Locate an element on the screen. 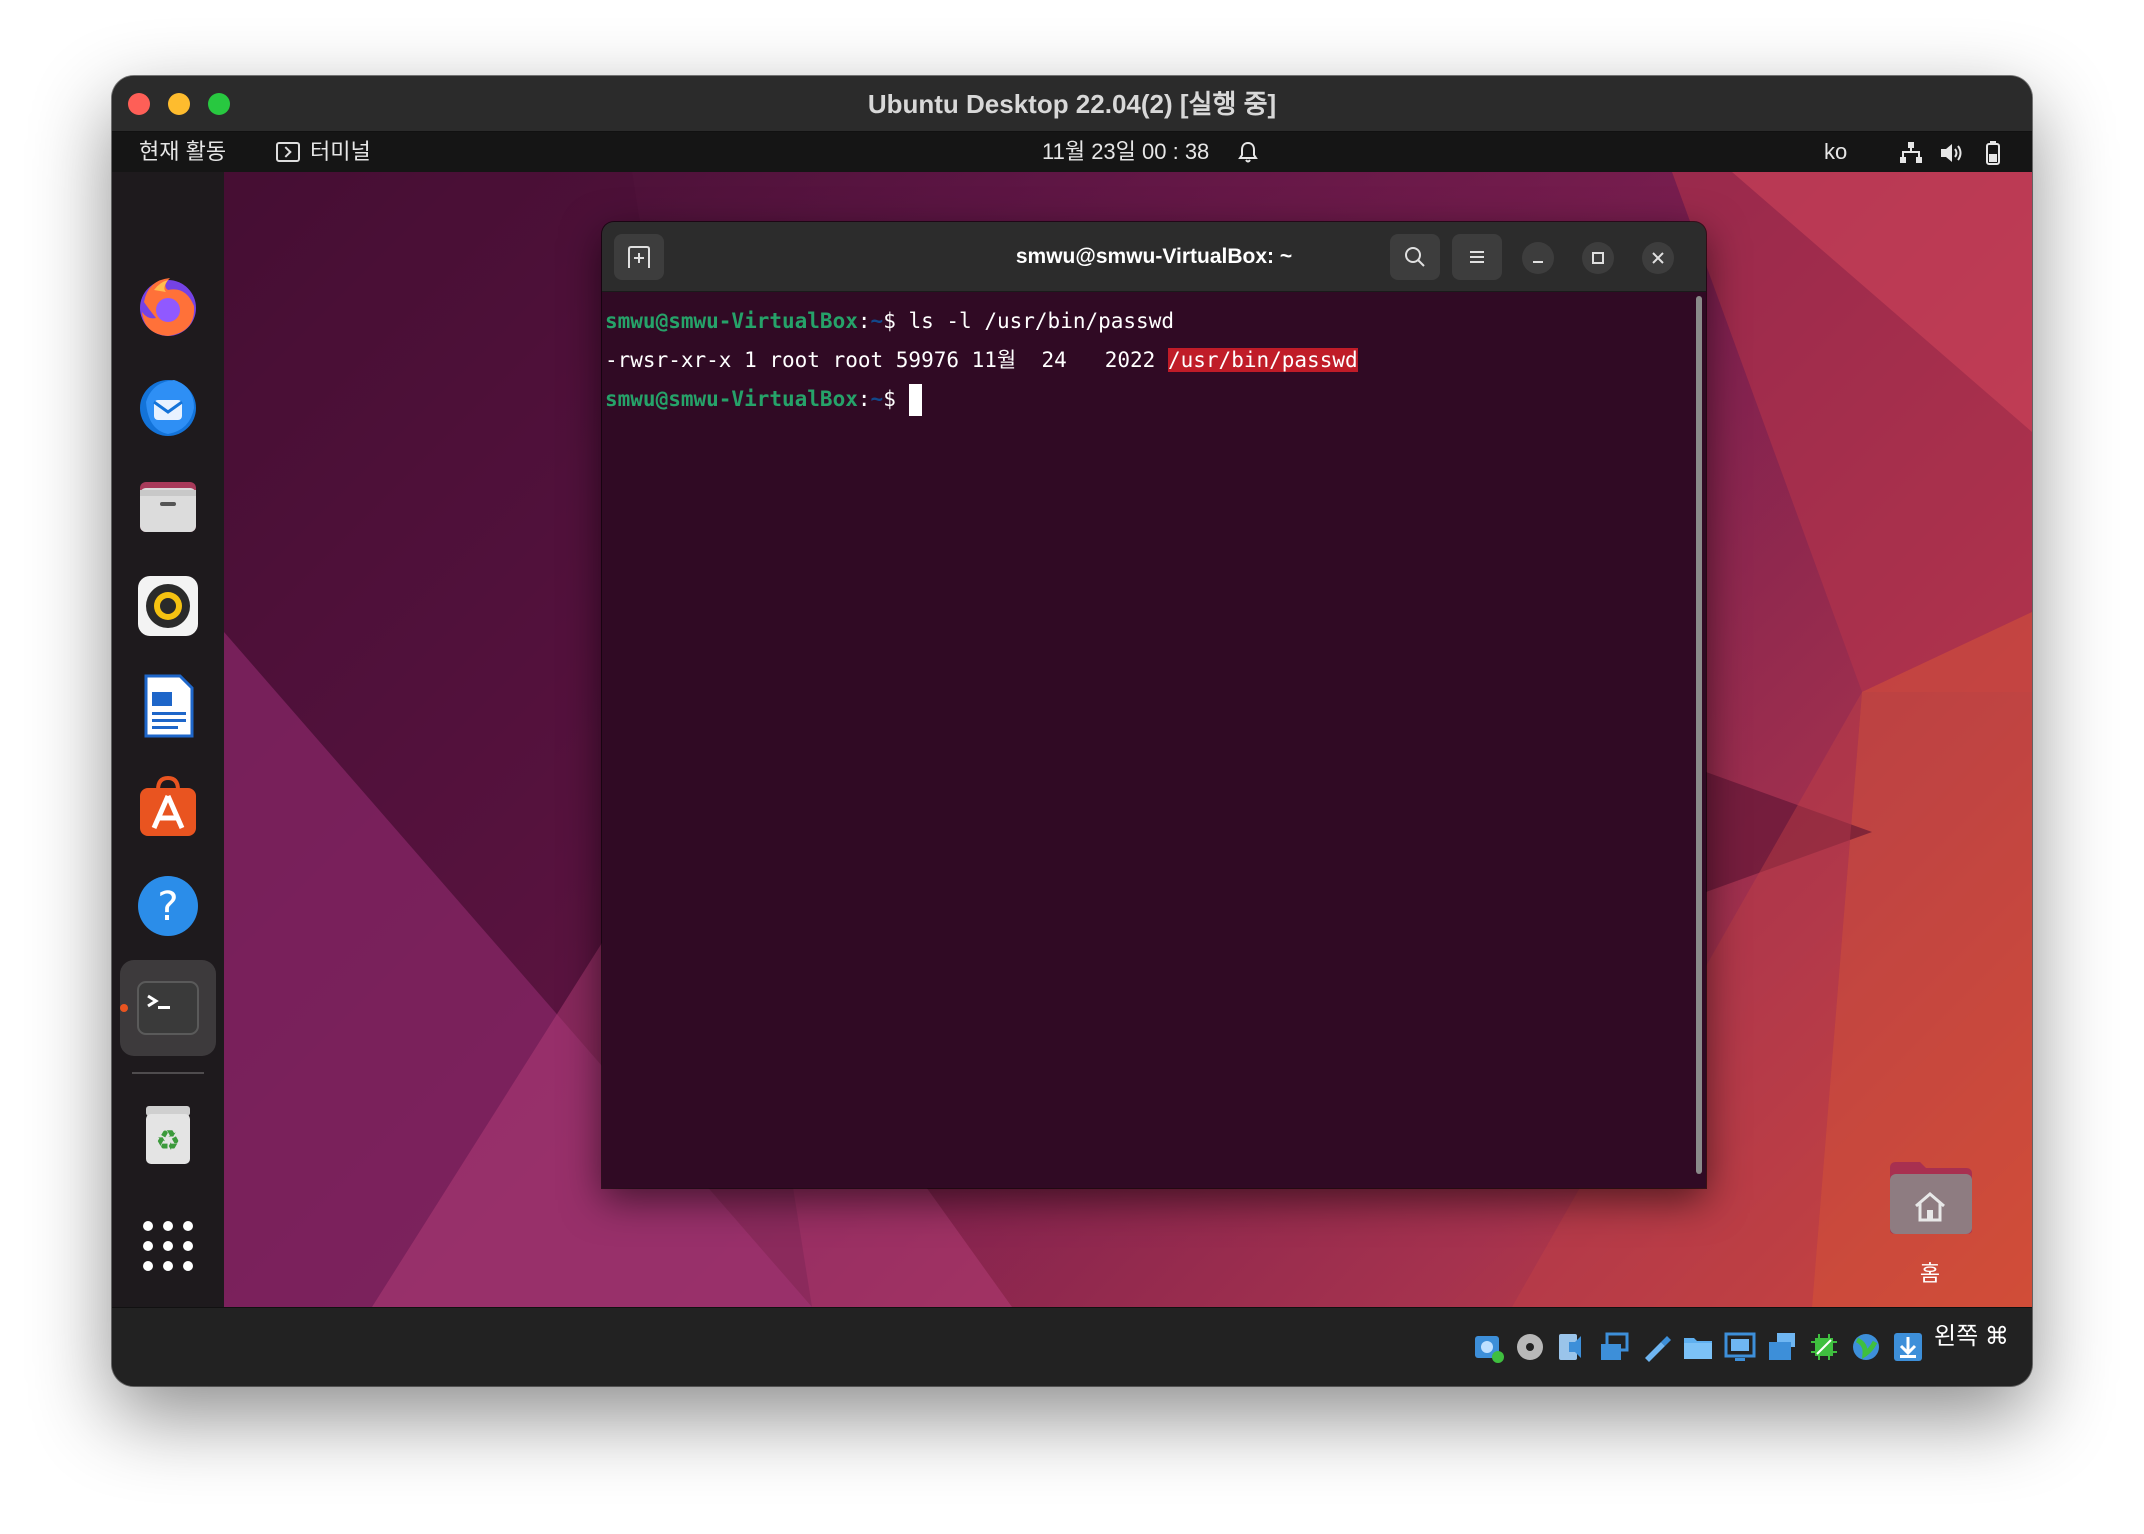 This screenshot has width=2144, height=1534. command-text: ls -l /usr/bin/passwd is located at coordinates (1041, 321).